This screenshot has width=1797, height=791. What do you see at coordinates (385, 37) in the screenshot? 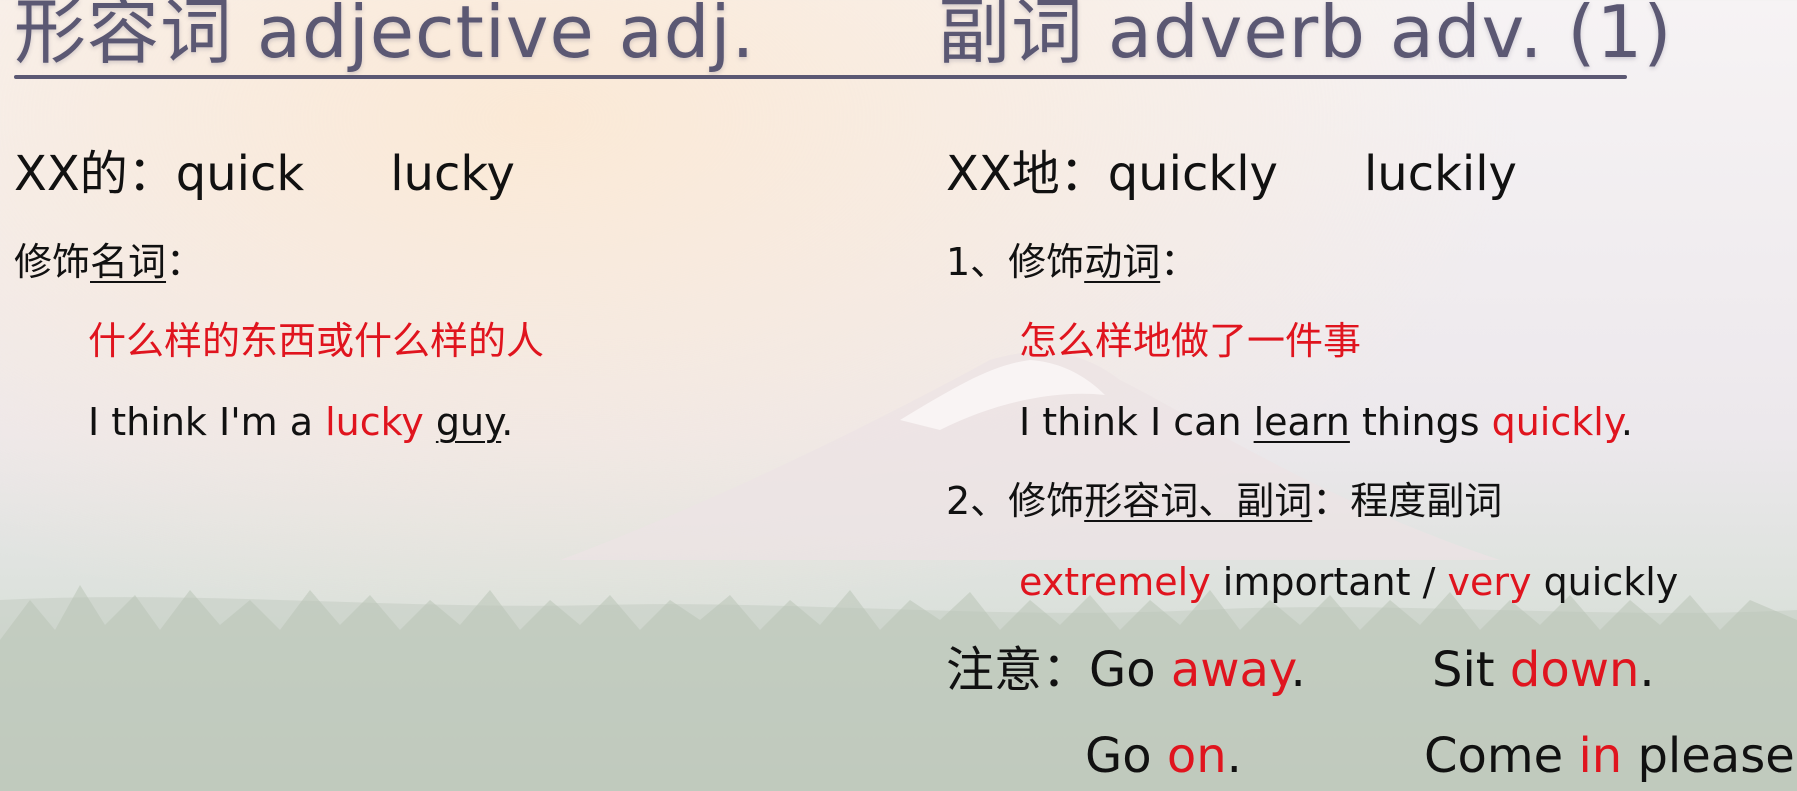
I see `title-adjective: 形容词 adjective adj.` at bounding box center [385, 37].